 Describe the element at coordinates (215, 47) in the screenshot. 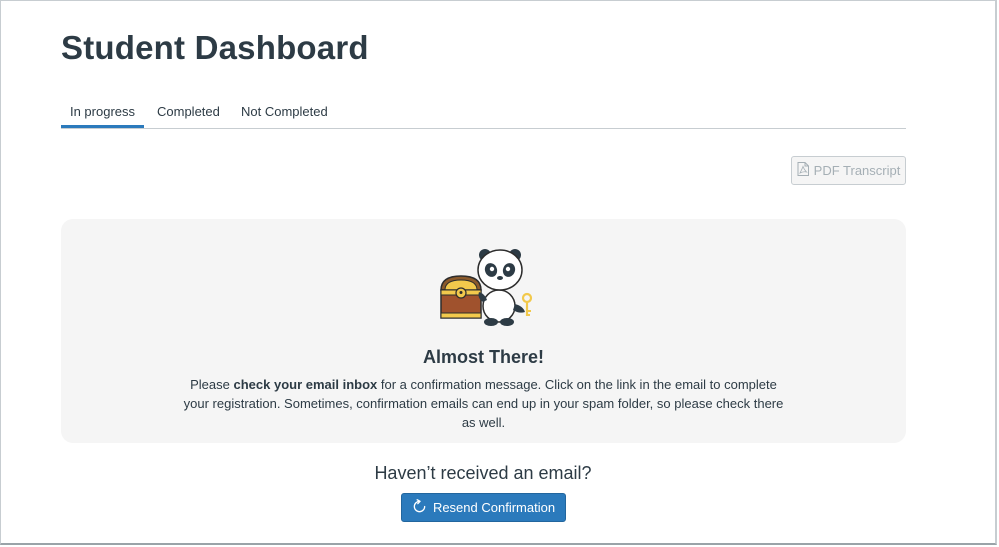

I see `page-title: Student Dashboard` at that location.